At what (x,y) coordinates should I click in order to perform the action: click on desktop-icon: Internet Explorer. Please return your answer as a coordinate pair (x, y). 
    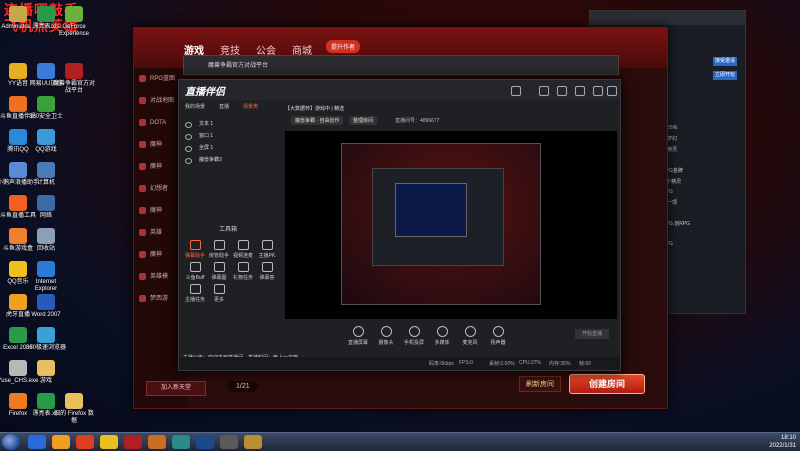
    Looking at the image, I should click on (46, 277).